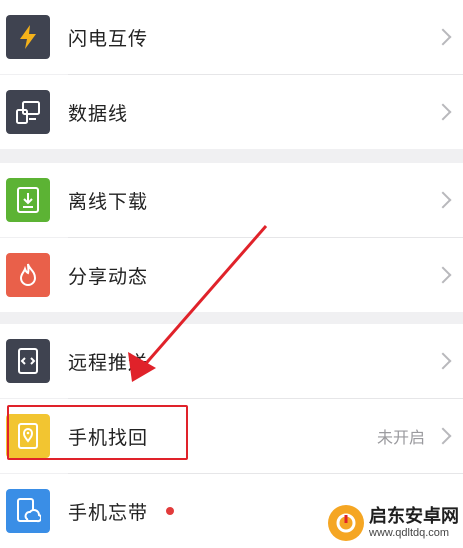 The image size is (463, 548). Describe the element at coordinates (414, 516) in the screenshot. I see `watermark-title: 启东安卓网` at that location.